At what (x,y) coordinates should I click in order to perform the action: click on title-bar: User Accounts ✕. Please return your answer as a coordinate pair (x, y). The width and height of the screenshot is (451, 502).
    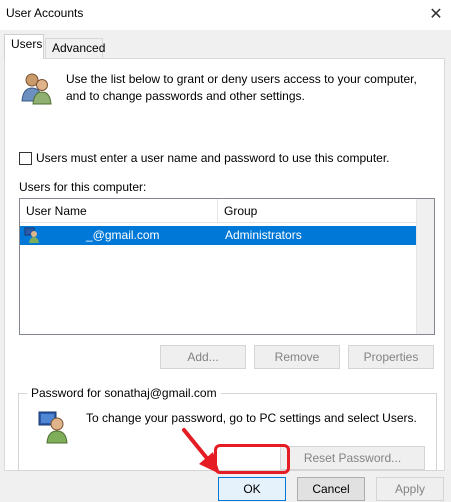
    Looking at the image, I should click on (225, 15).